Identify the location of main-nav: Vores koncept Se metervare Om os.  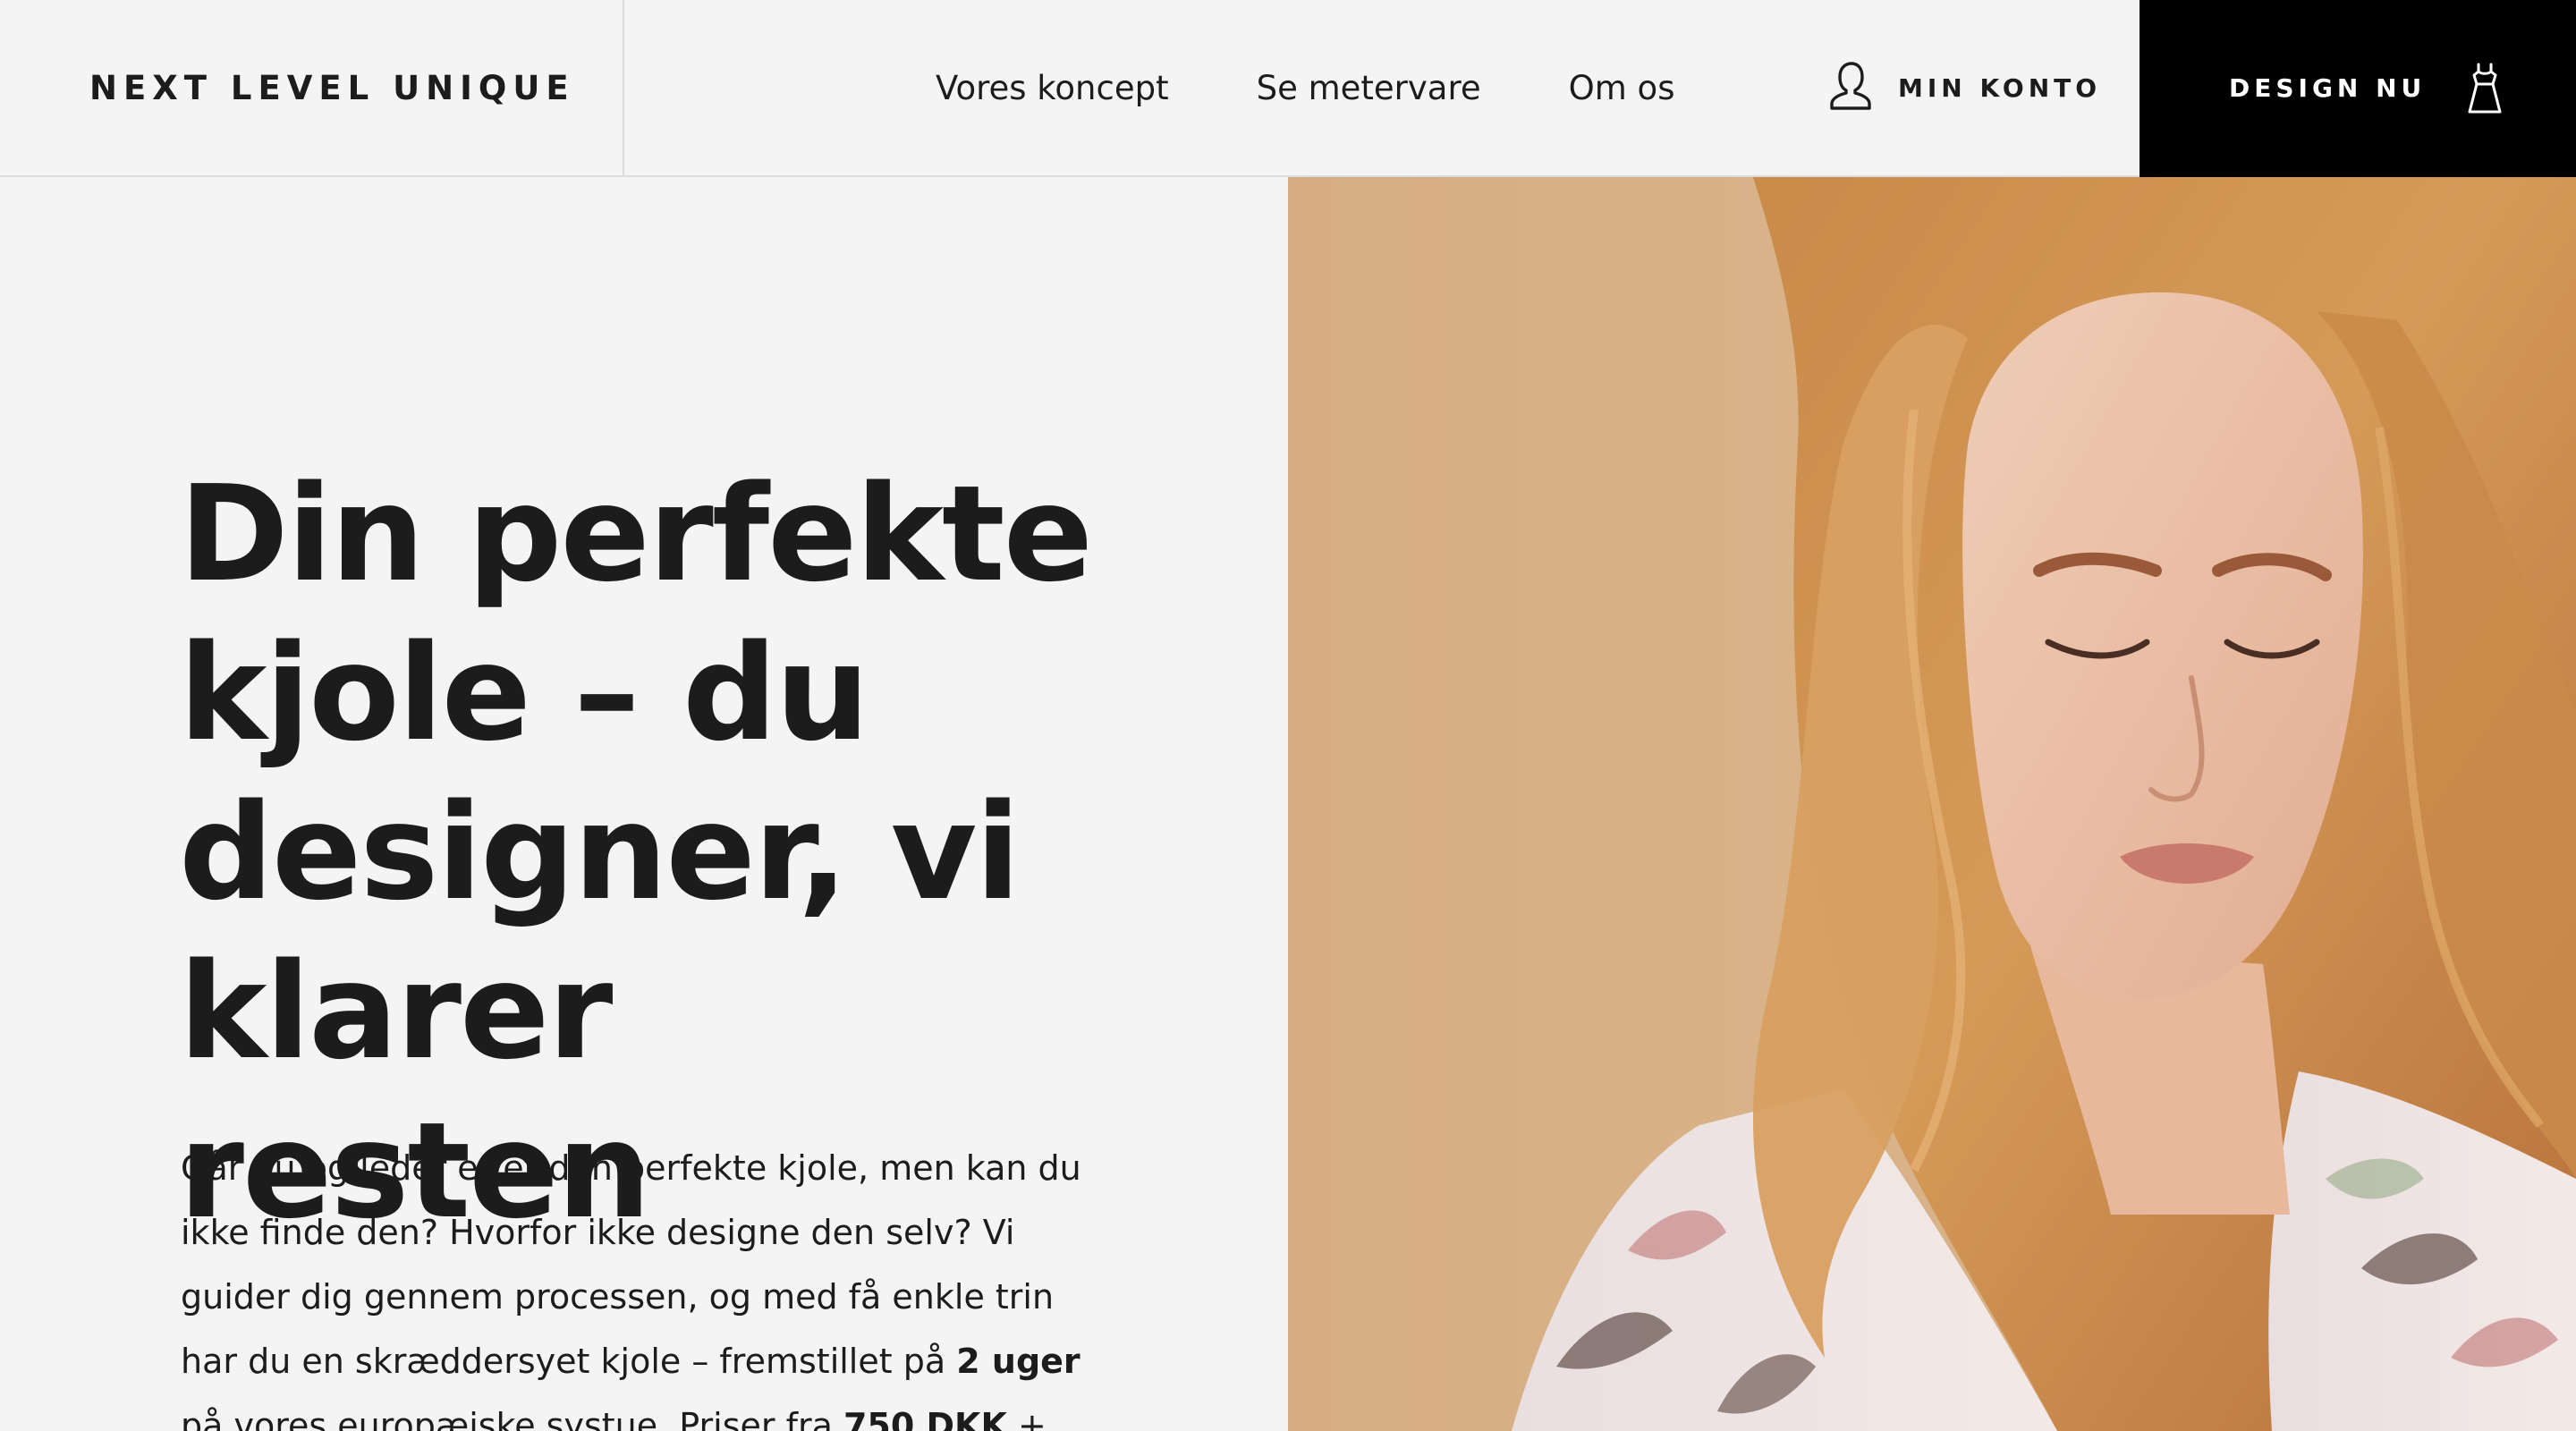
(1349, 88).